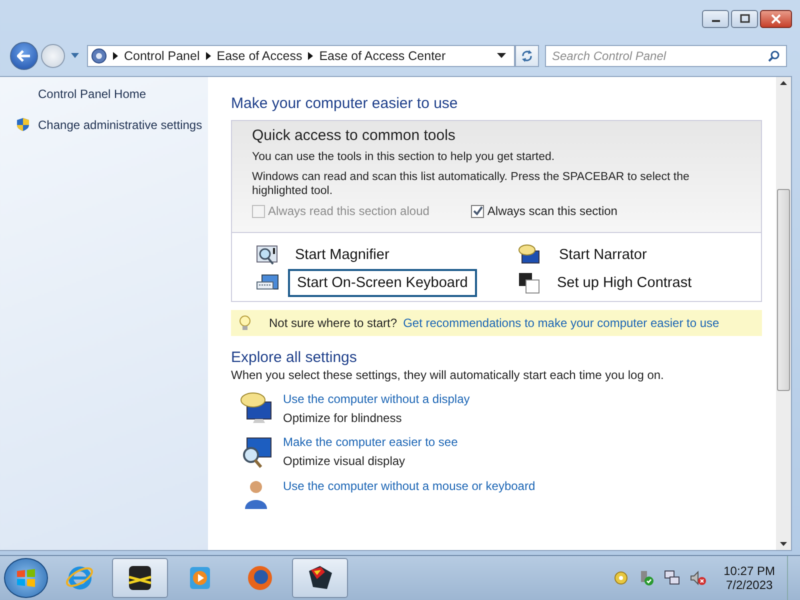 The height and width of the screenshot is (600, 800). I want to click on minimize-button, so click(715, 19).